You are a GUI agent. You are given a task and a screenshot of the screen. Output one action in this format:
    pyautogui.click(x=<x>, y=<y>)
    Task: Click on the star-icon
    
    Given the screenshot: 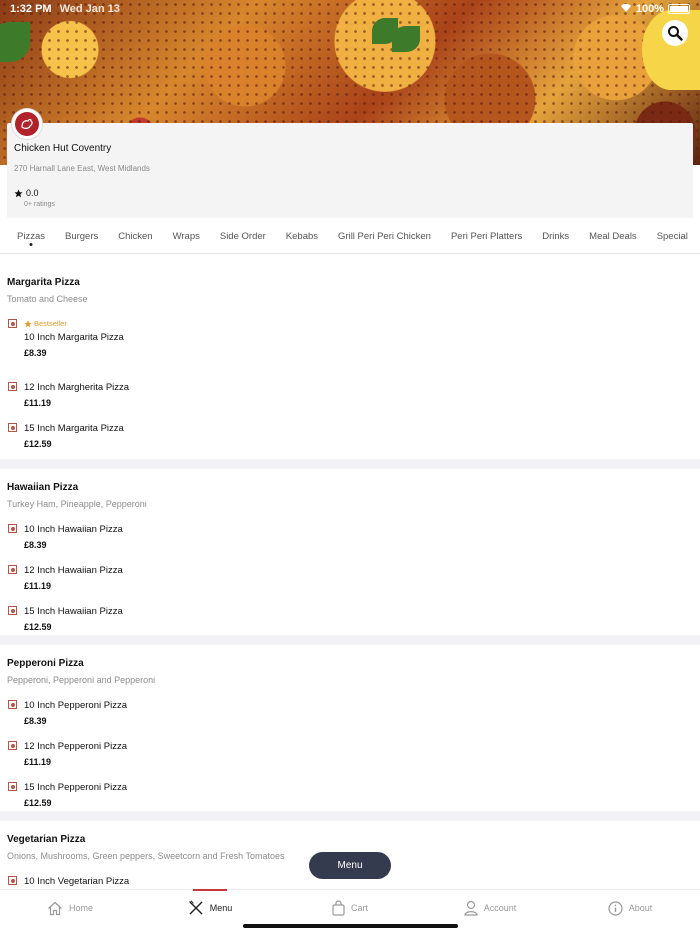 What is the action you would take?
    pyautogui.click(x=18, y=192)
    